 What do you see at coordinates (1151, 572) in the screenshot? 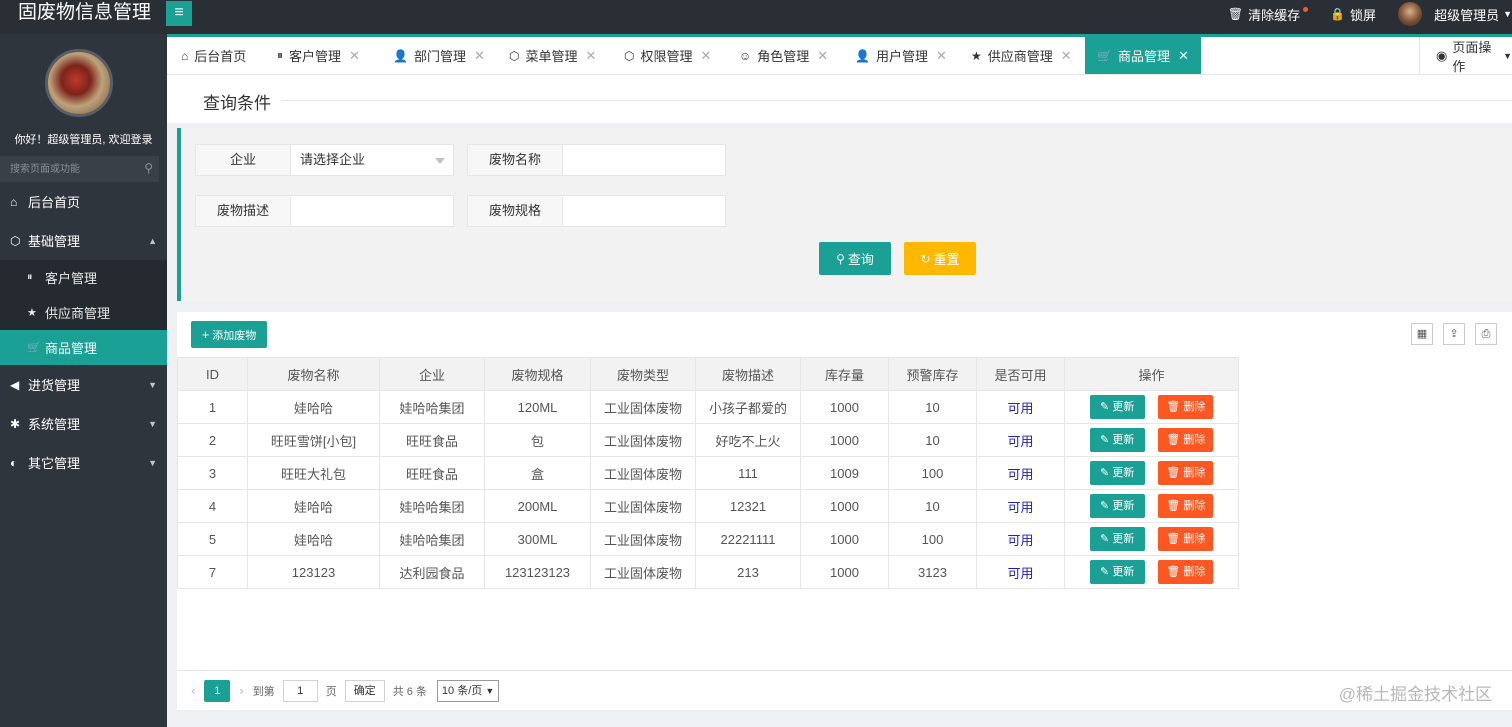
I see `actions-cell: ✎ 更新 🗑 删除` at bounding box center [1151, 572].